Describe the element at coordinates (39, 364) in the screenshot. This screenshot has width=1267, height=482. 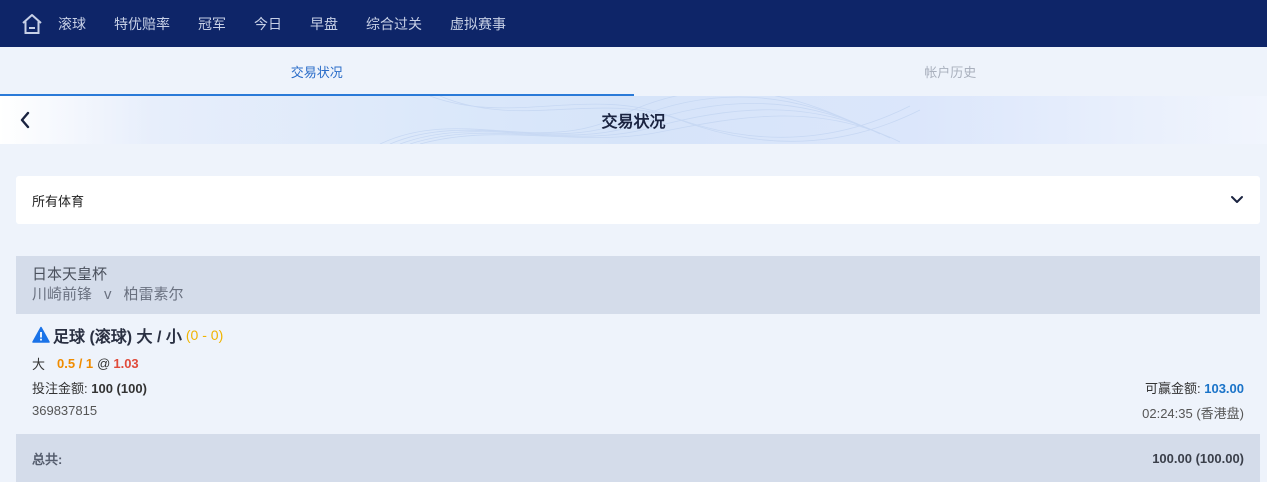
I see `selection: 大` at that location.